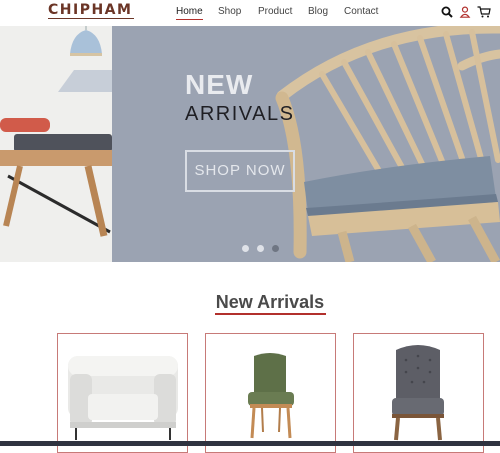 Image resolution: width=500 pixels, height=453 pixels. I want to click on product-card-grey-tufted-chair, so click(418, 393).